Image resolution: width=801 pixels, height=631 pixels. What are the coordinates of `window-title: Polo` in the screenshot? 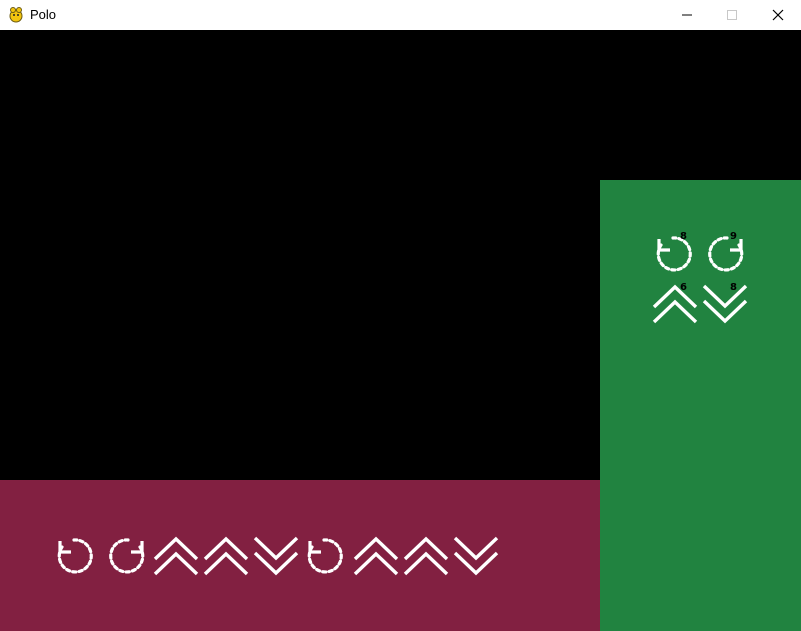 It's located at (43, 14).